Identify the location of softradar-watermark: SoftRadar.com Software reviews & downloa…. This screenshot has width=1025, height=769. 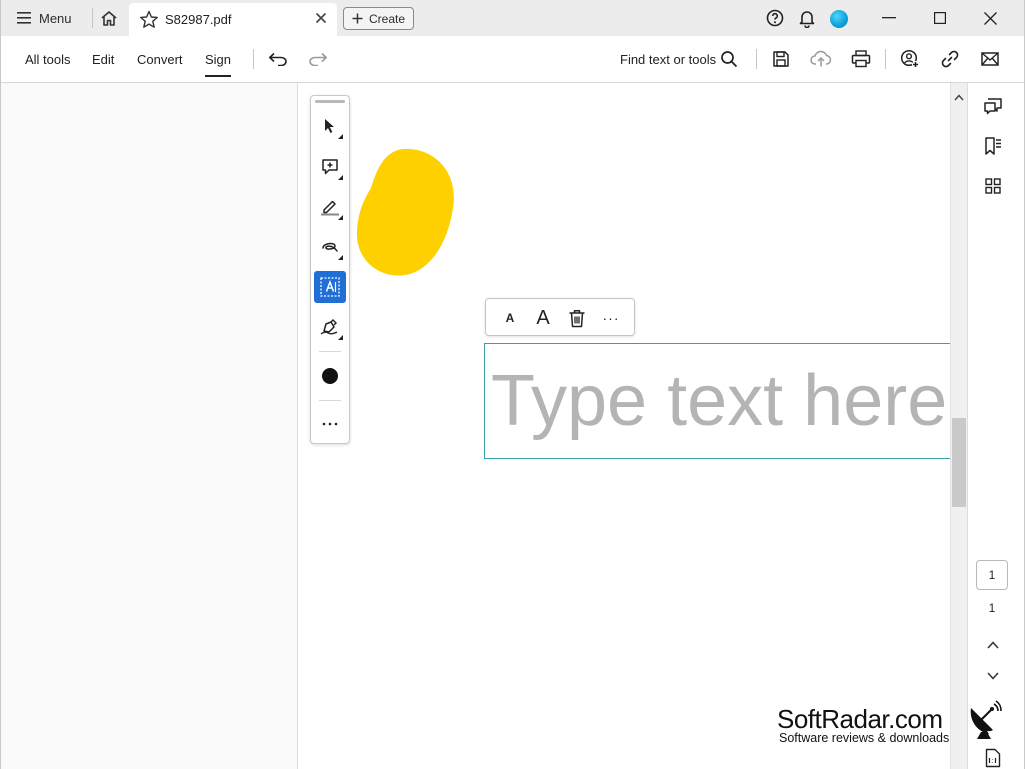
(892, 724).